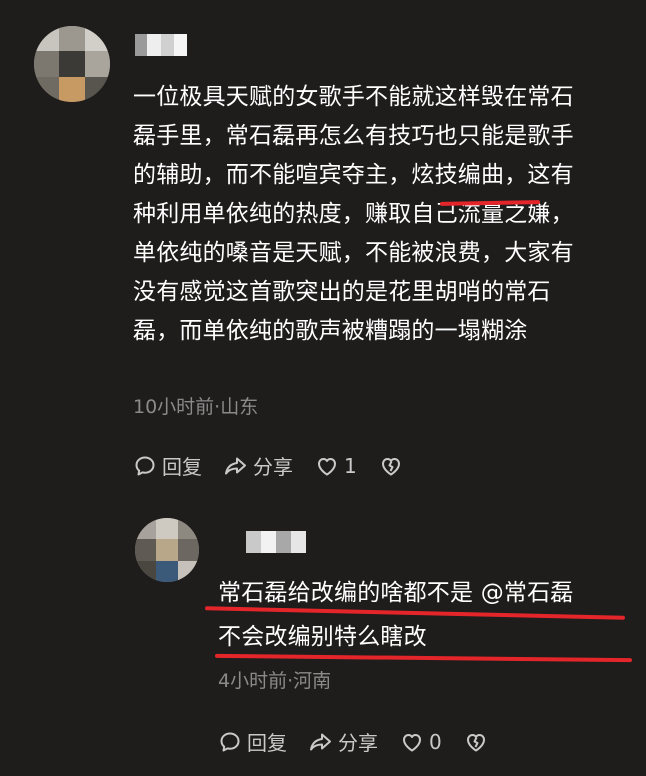 The image size is (646, 776). I want to click on like-count: 1, so click(350, 465).